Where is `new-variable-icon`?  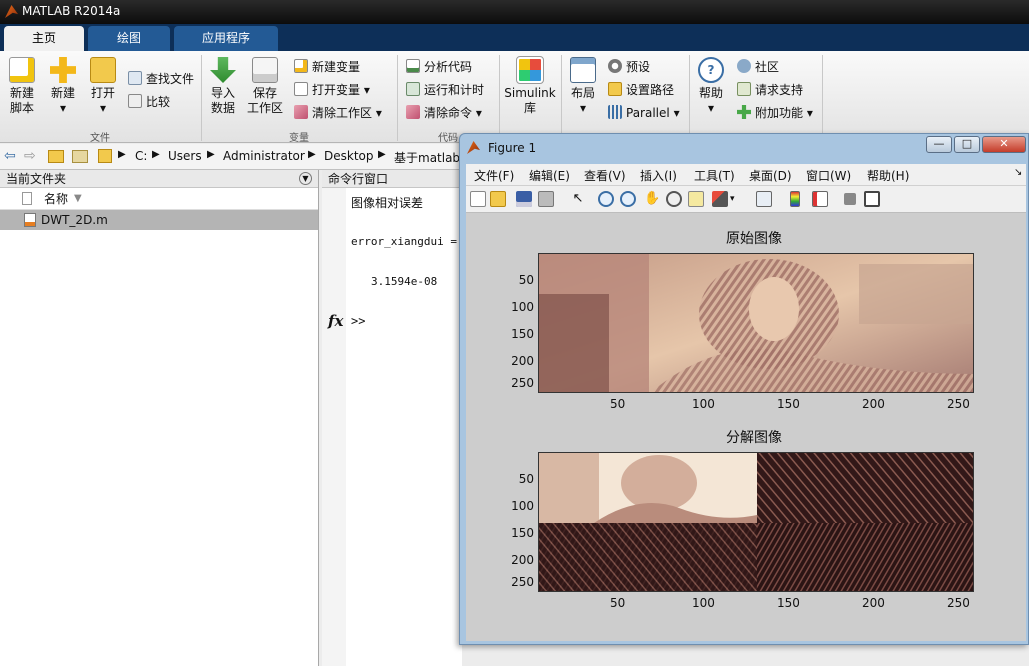
new-variable-icon is located at coordinates (301, 66).